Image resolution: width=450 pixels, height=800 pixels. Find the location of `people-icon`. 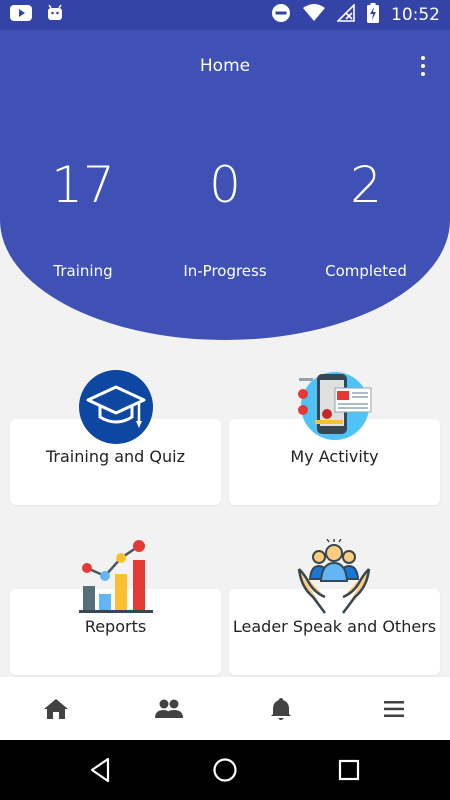

people-icon is located at coordinates (169, 708).